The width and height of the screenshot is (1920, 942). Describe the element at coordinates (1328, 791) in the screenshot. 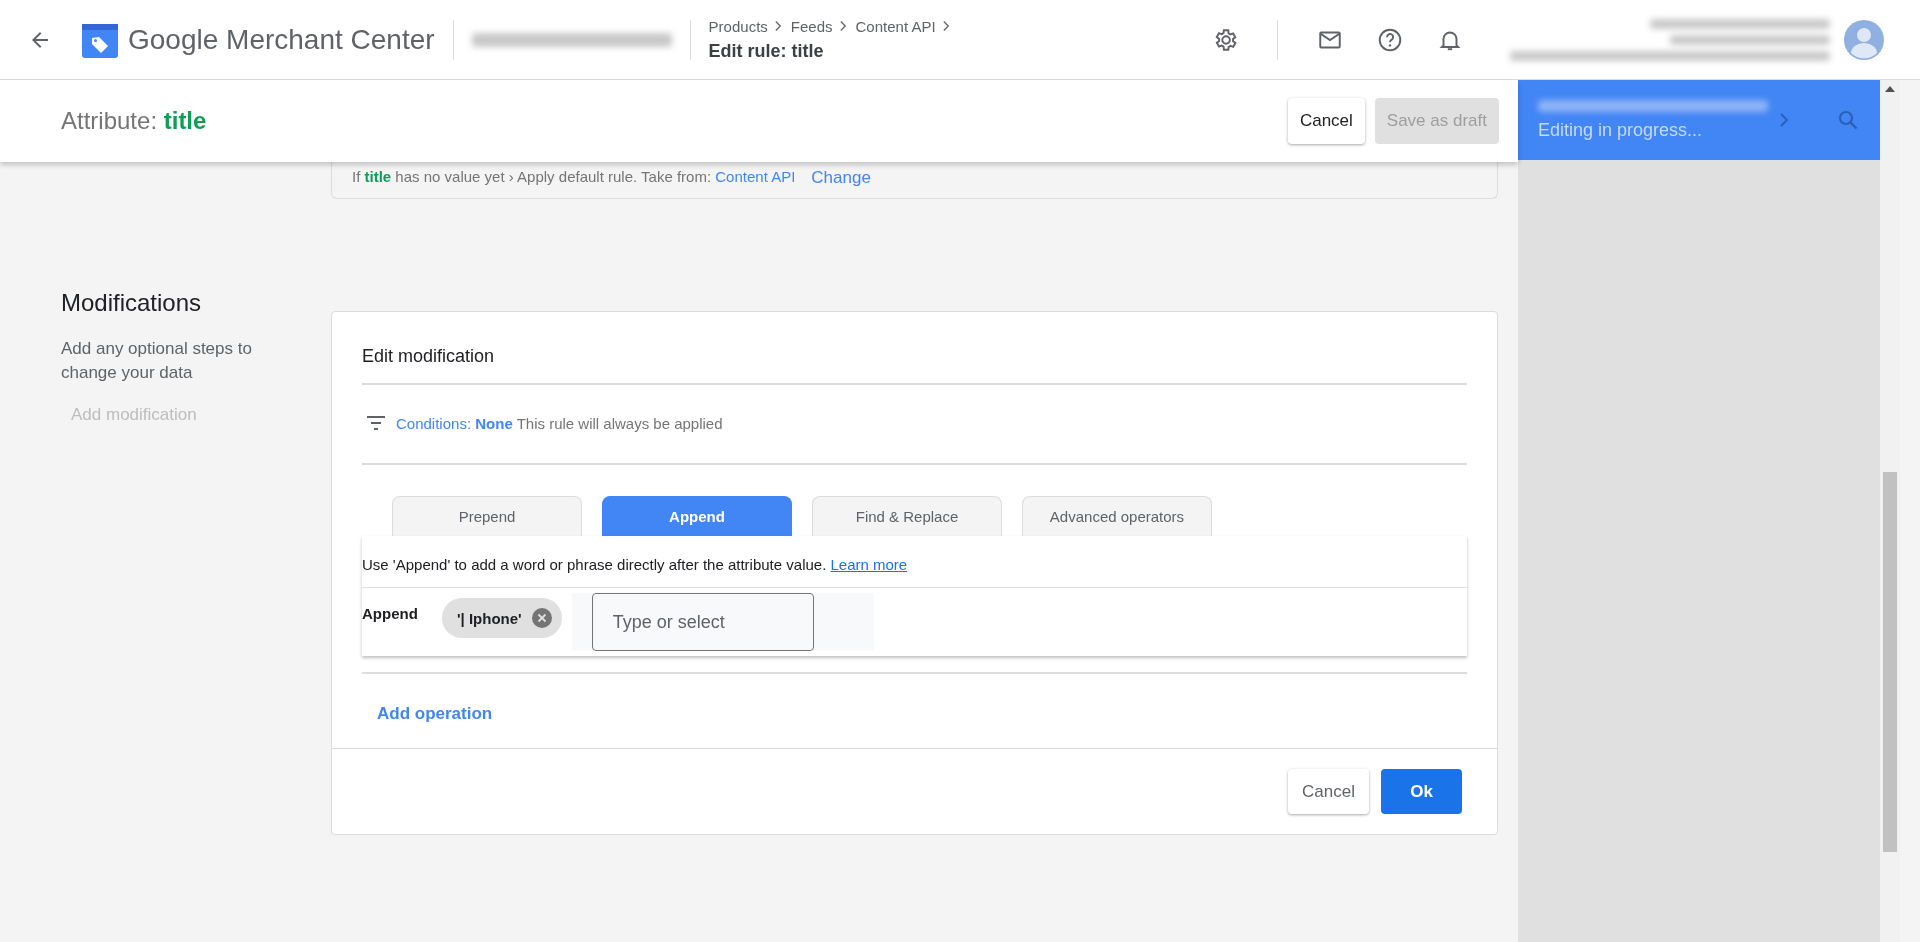

I see `dialog-button: Cancel` at that location.